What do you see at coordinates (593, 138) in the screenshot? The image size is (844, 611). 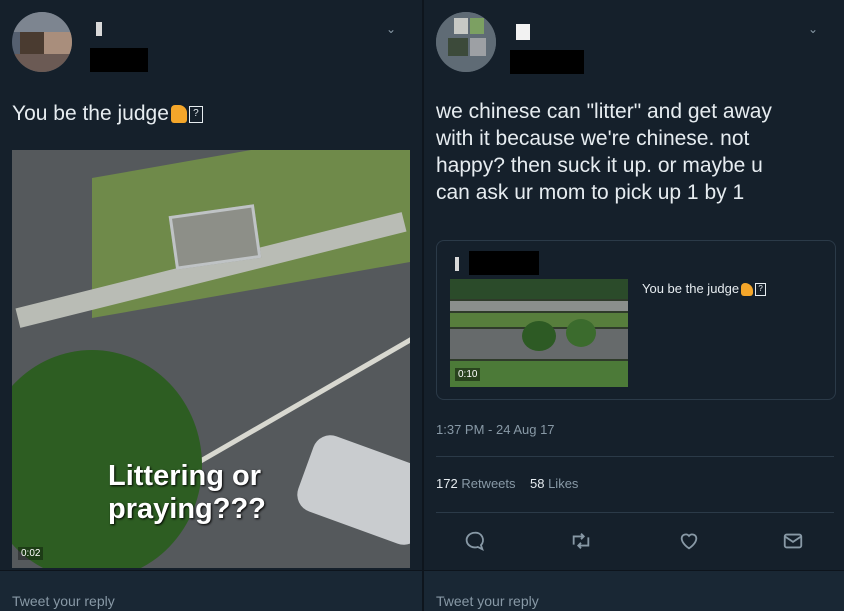 I see `tweet-line: with it because we're chinese. not` at bounding box center [593, 138].